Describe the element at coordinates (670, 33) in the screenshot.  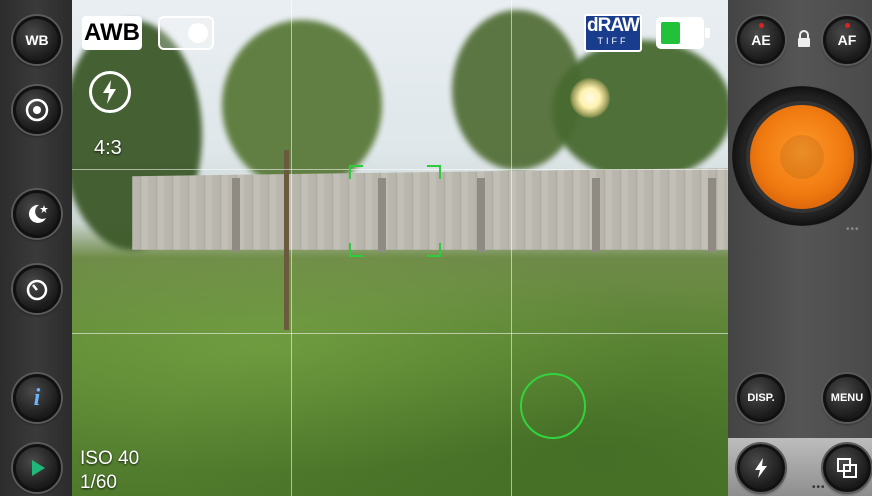
I see `battery-fill` at that location.